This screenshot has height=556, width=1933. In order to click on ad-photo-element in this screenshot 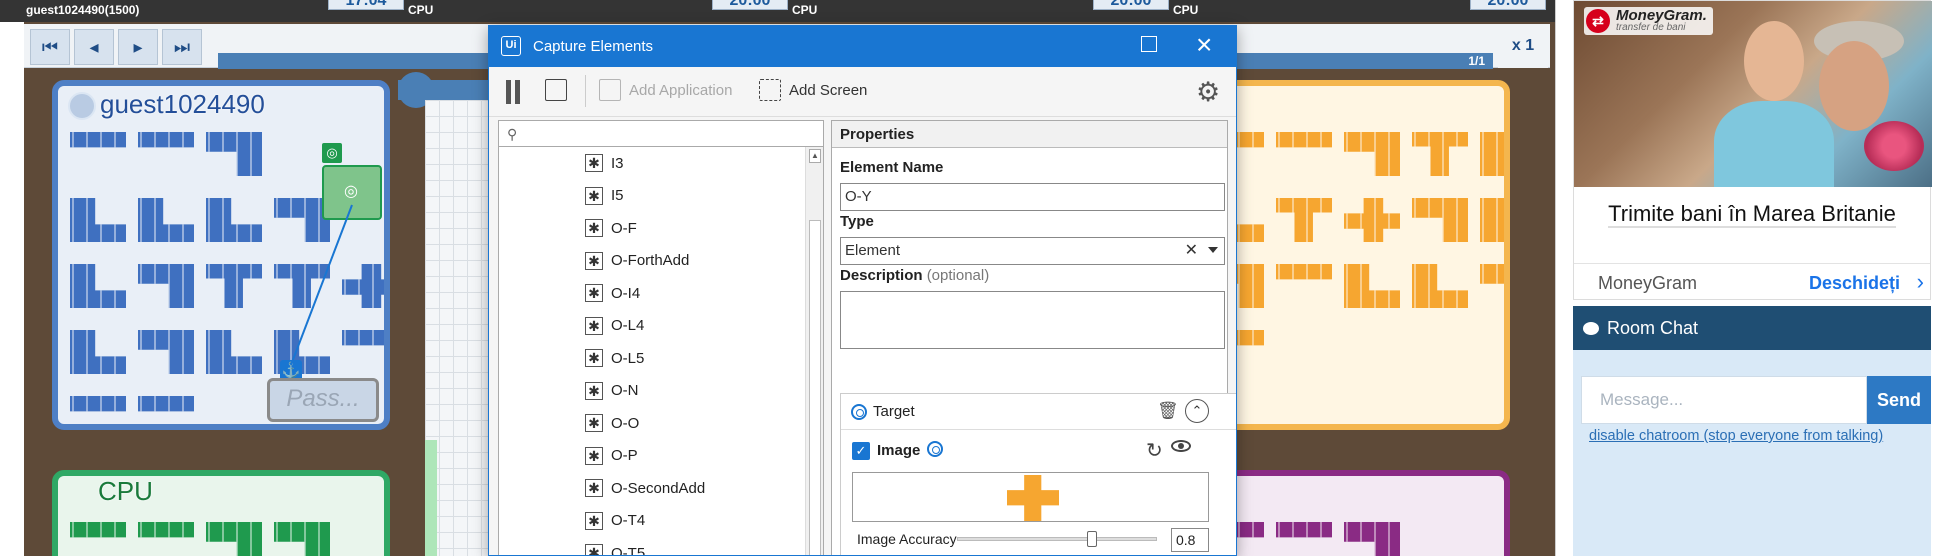, I will do `click(1854, 86)`.